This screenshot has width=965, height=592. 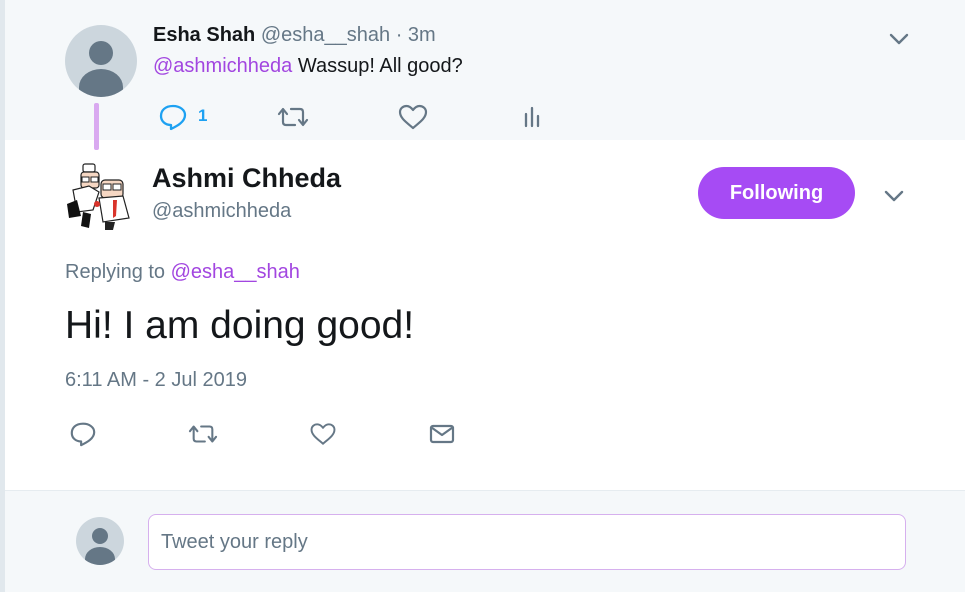 I want to click on tweet-timestamp: 6:11 AM - 2 Jul 2019, so click(x=156, y=380).